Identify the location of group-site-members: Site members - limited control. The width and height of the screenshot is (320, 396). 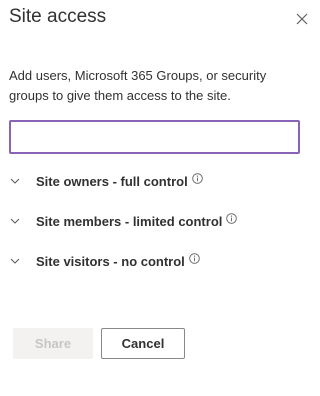
(123, 221).